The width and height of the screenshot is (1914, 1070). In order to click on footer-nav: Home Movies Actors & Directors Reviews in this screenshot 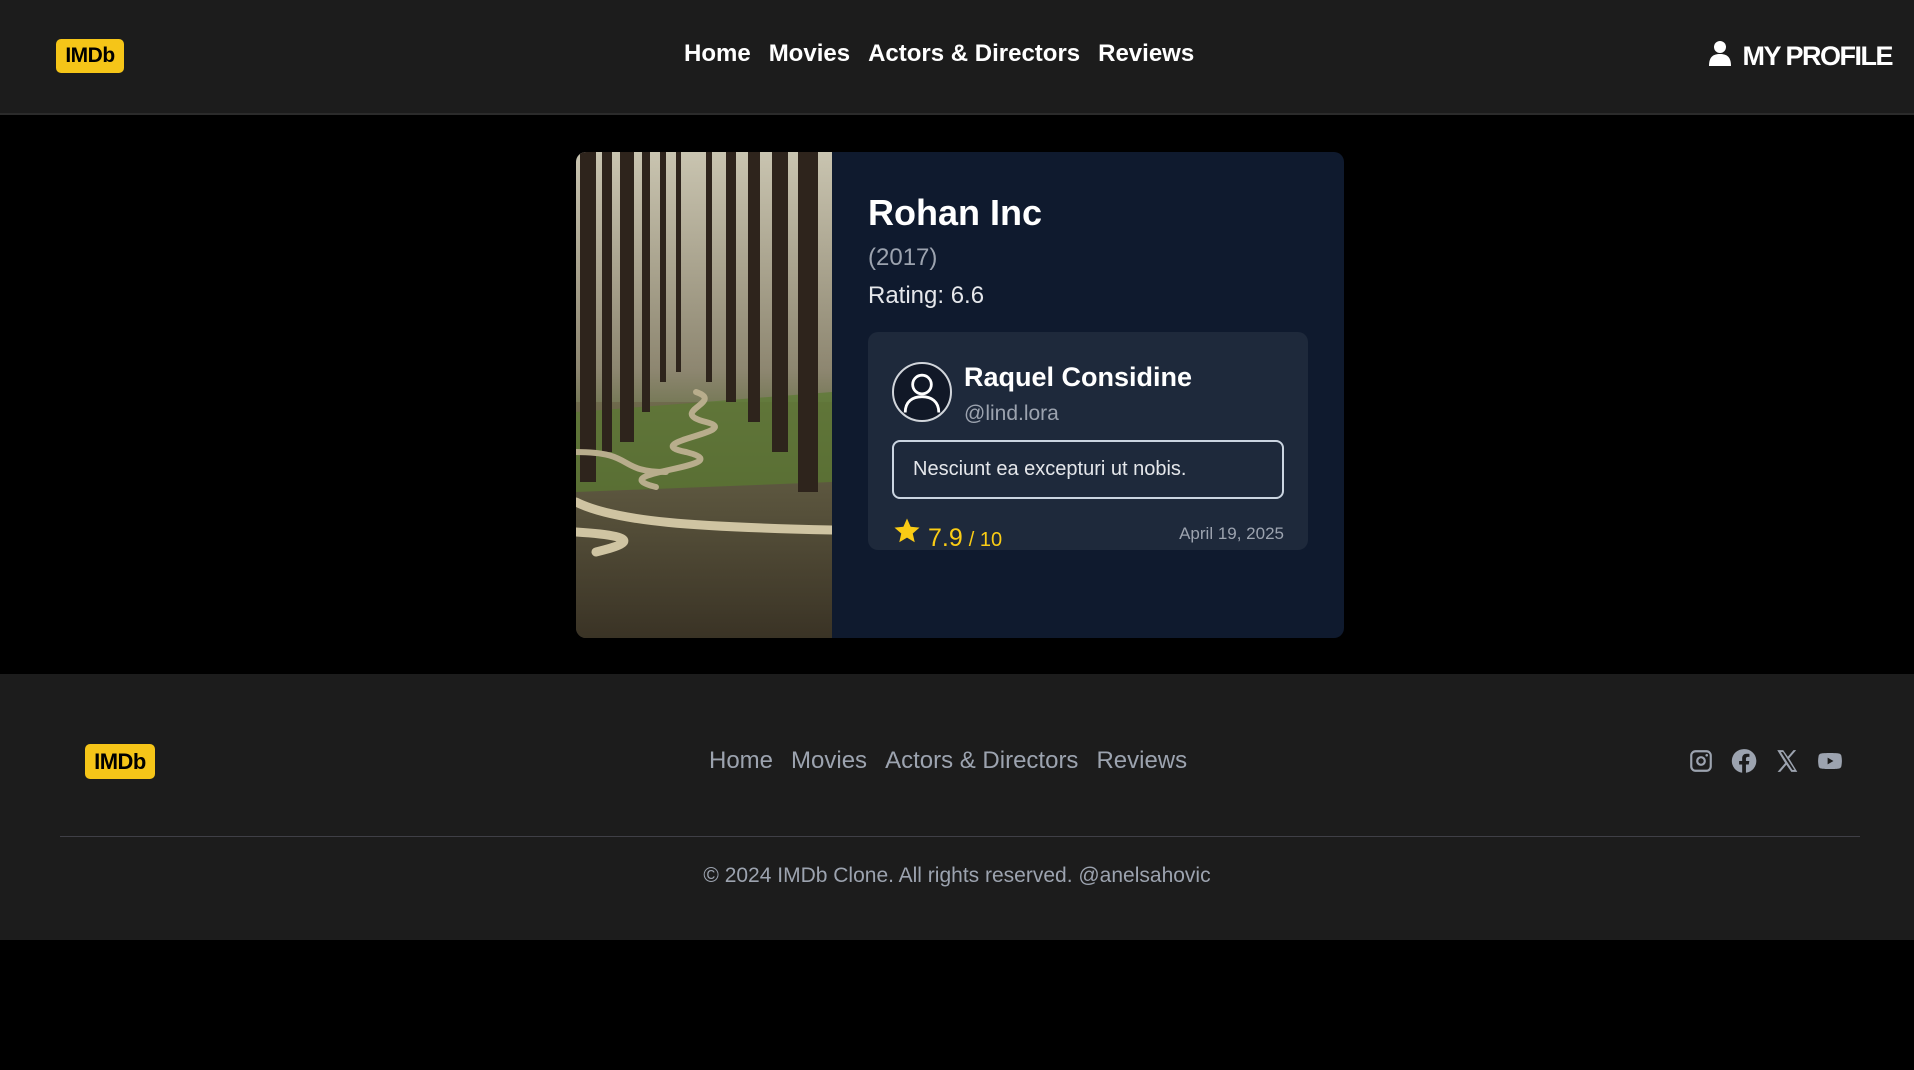, I will do `click(948, 761)`.